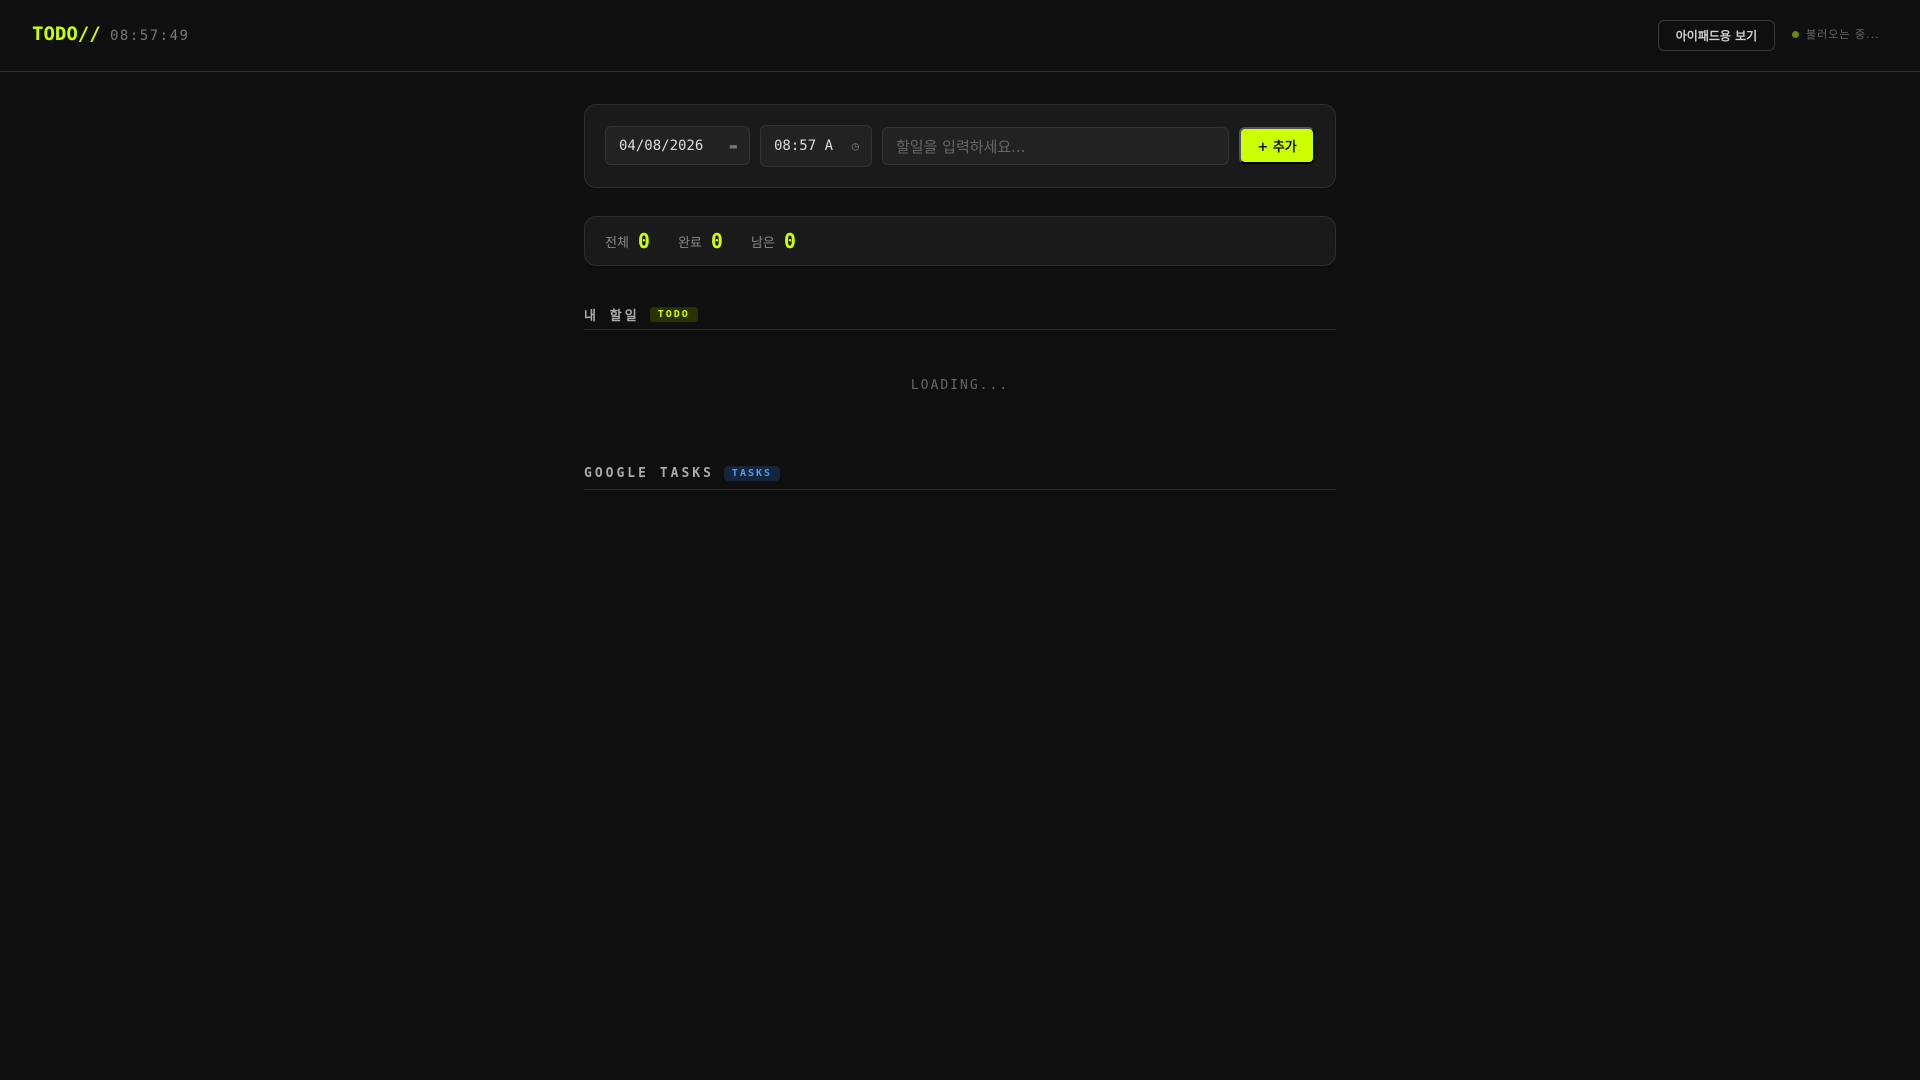 Image resolution: width=1920 pixels, height=1080 pixels. Describe the element at coordinates (617, 243) in the screenshot. I see `stat-label: 전체` at that location.